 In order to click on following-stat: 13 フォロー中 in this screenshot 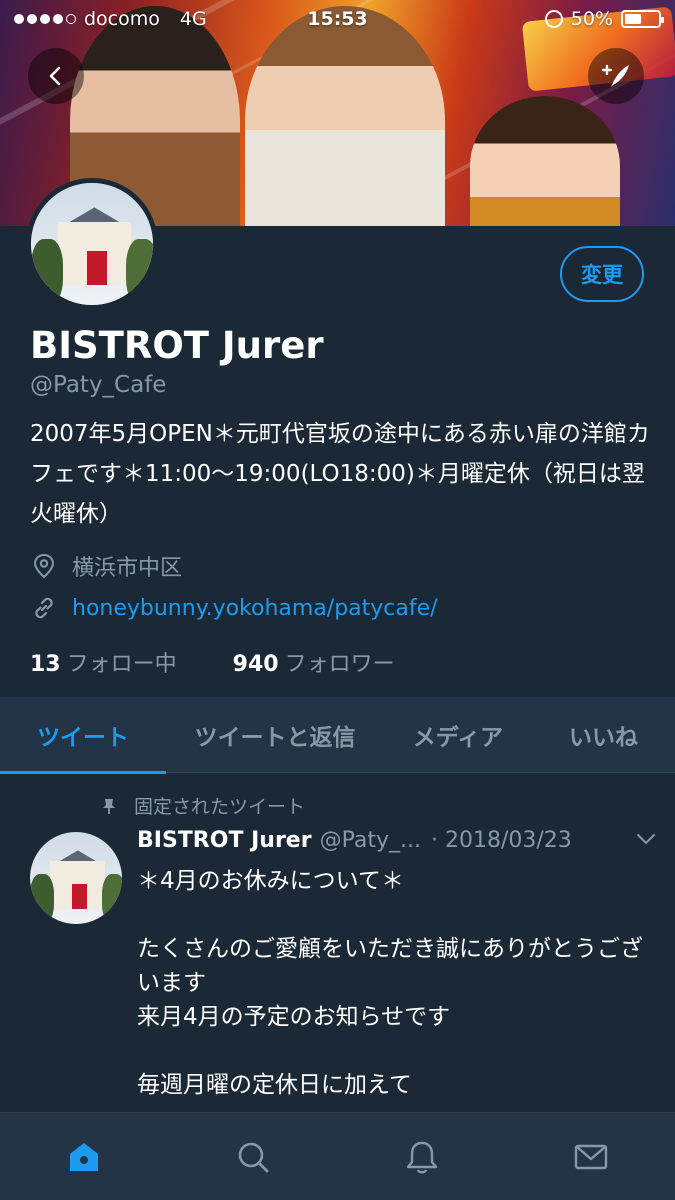, I will do `click(103, 662)`.